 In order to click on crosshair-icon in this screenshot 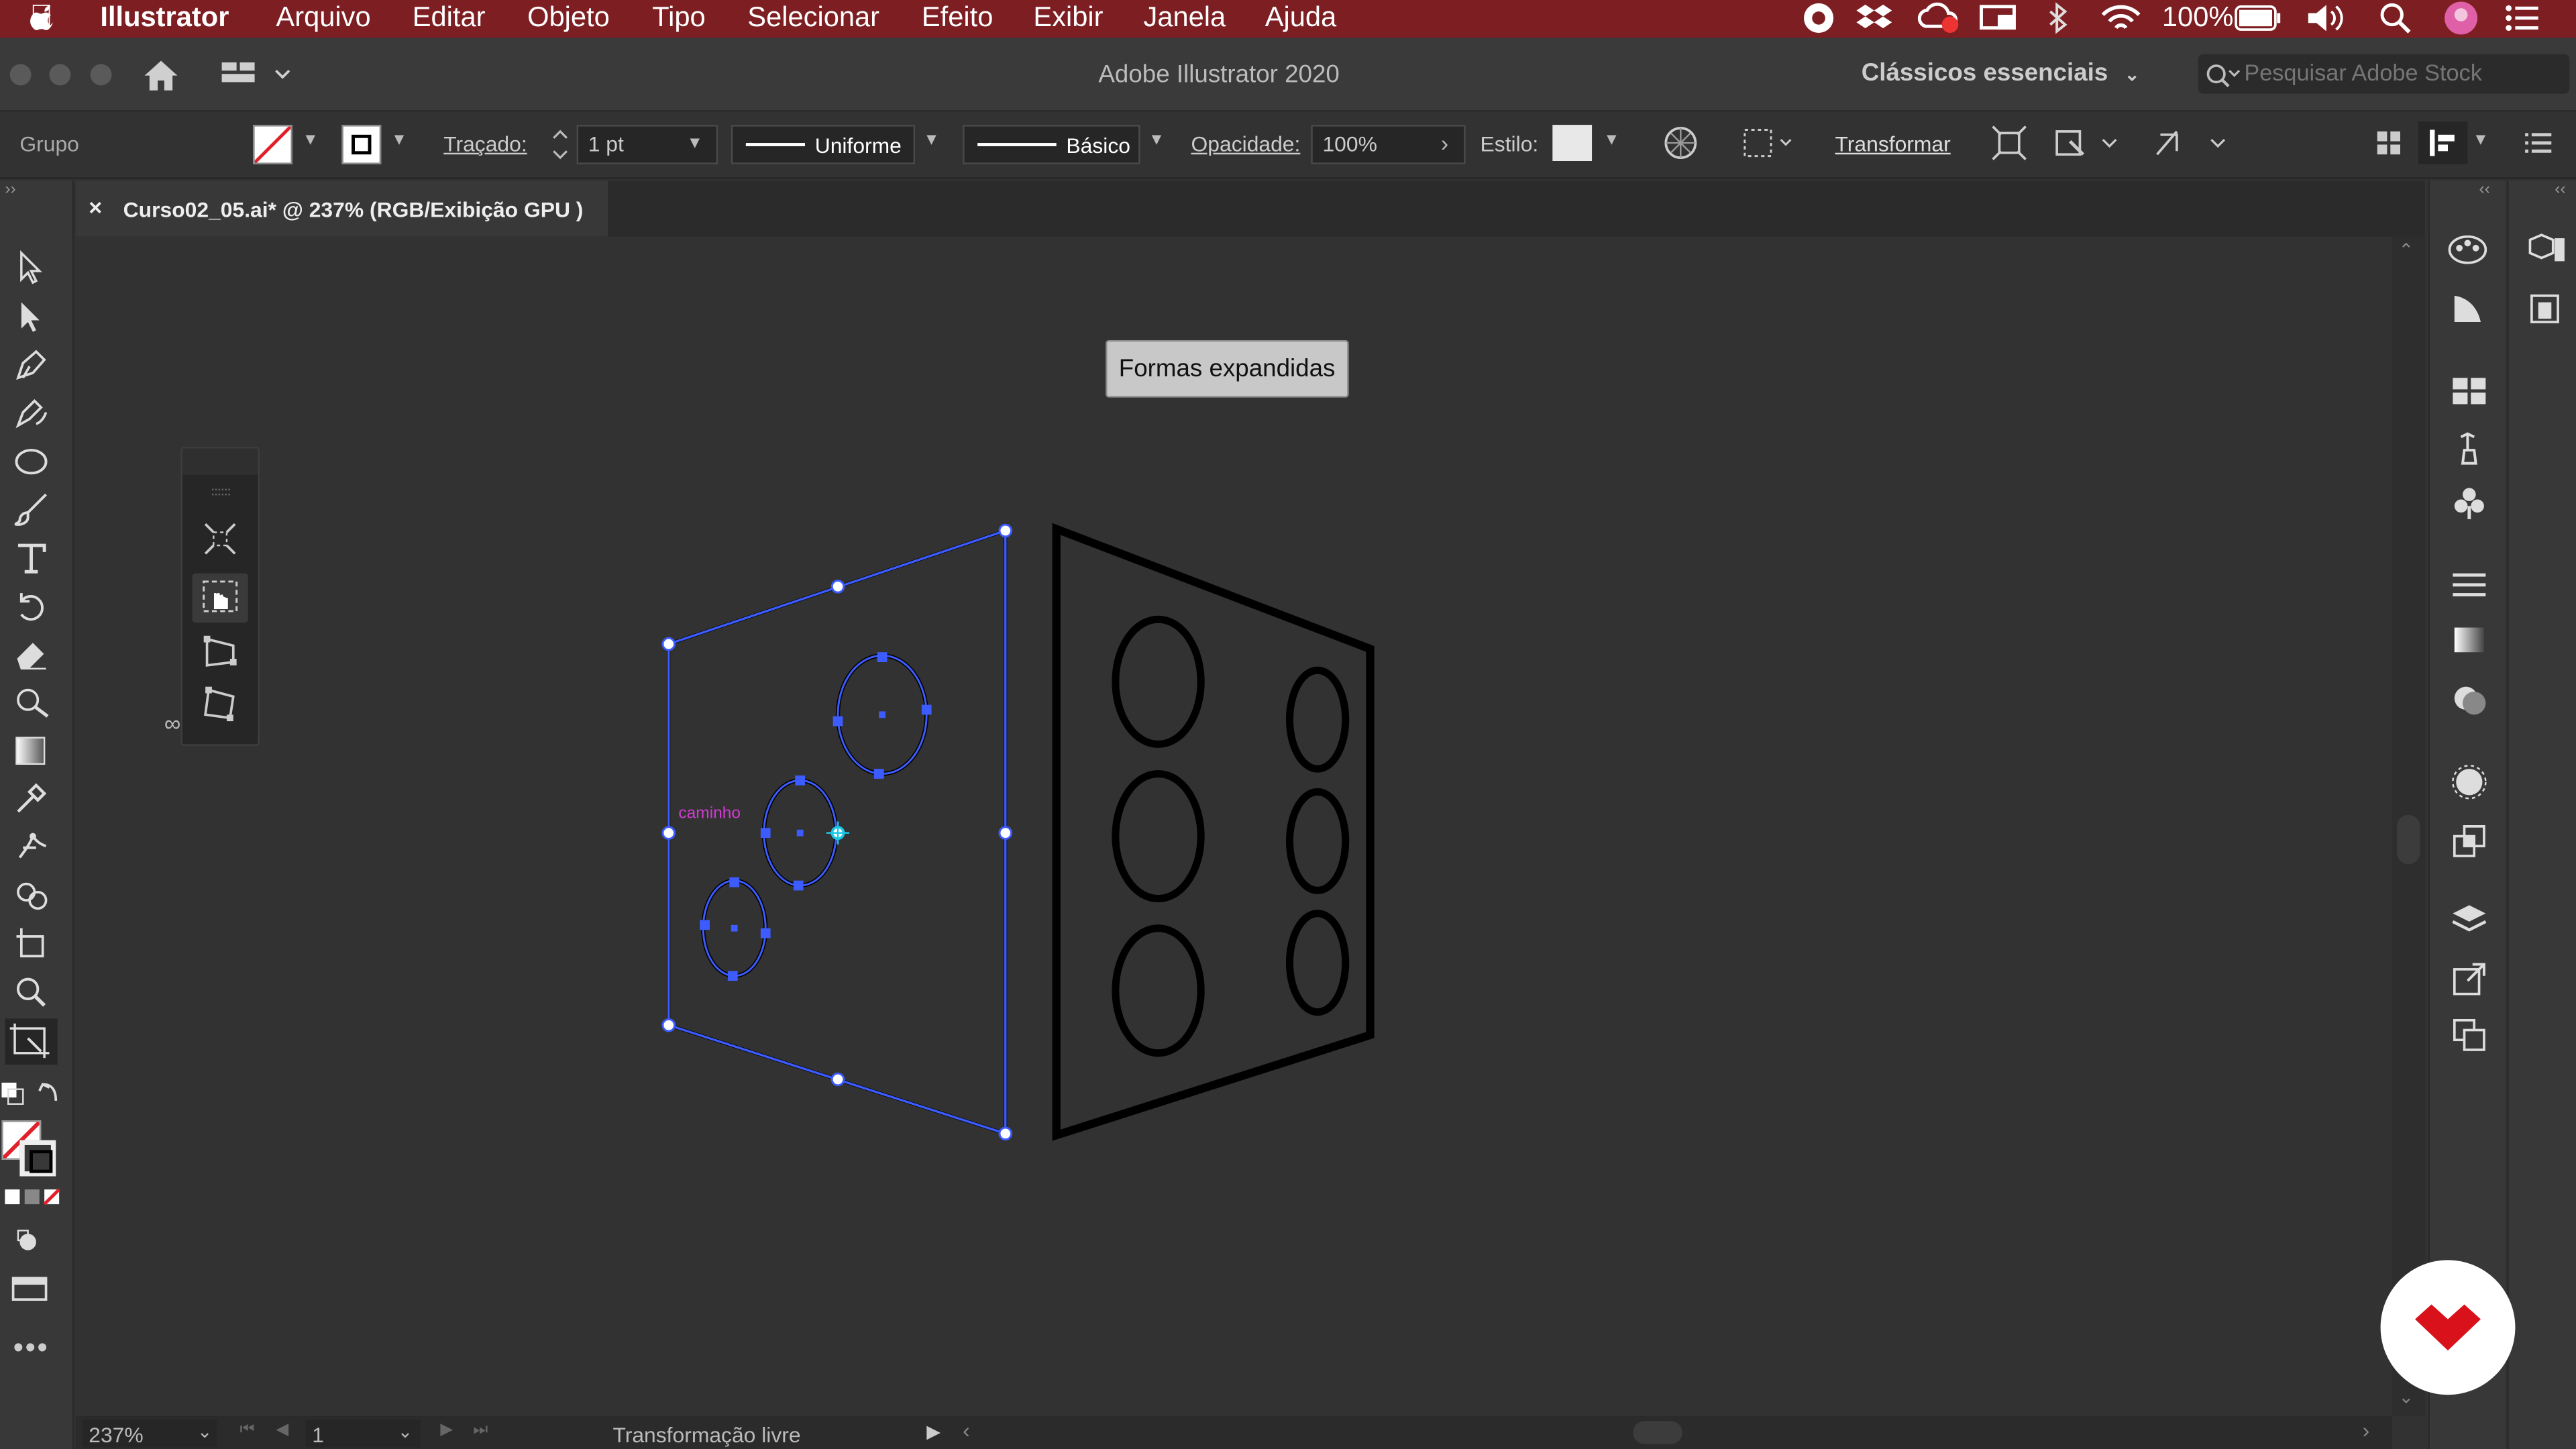, I will do `click(838, 833)`.